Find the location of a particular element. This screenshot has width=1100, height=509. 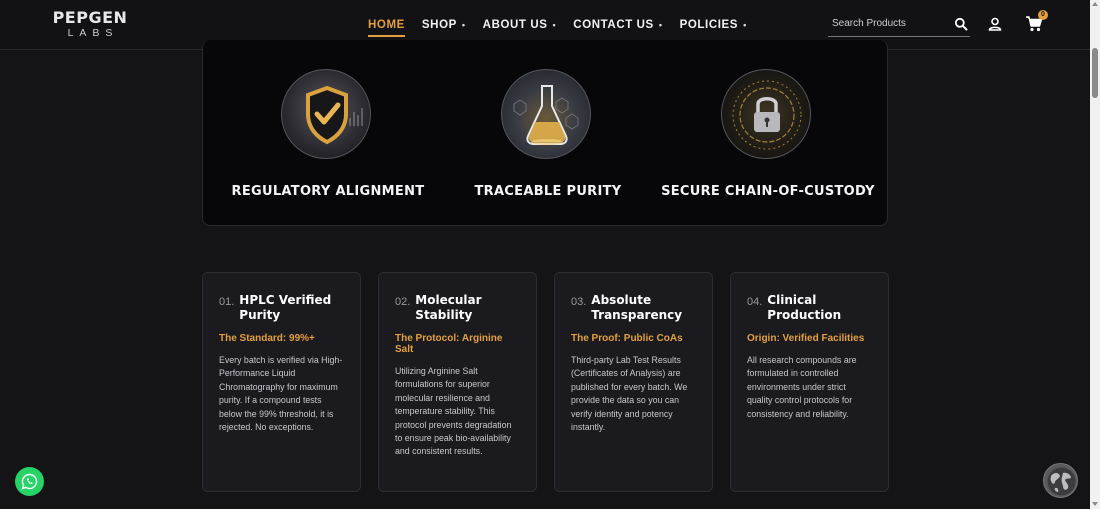

card-subtitle: The Standard: 99%+ is located at coordinates (267, 338).